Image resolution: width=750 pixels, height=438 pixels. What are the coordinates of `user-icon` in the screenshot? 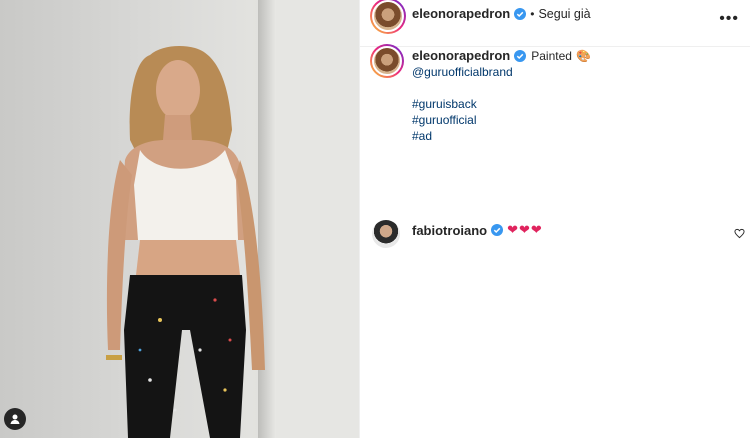 It's located at (15, 419).